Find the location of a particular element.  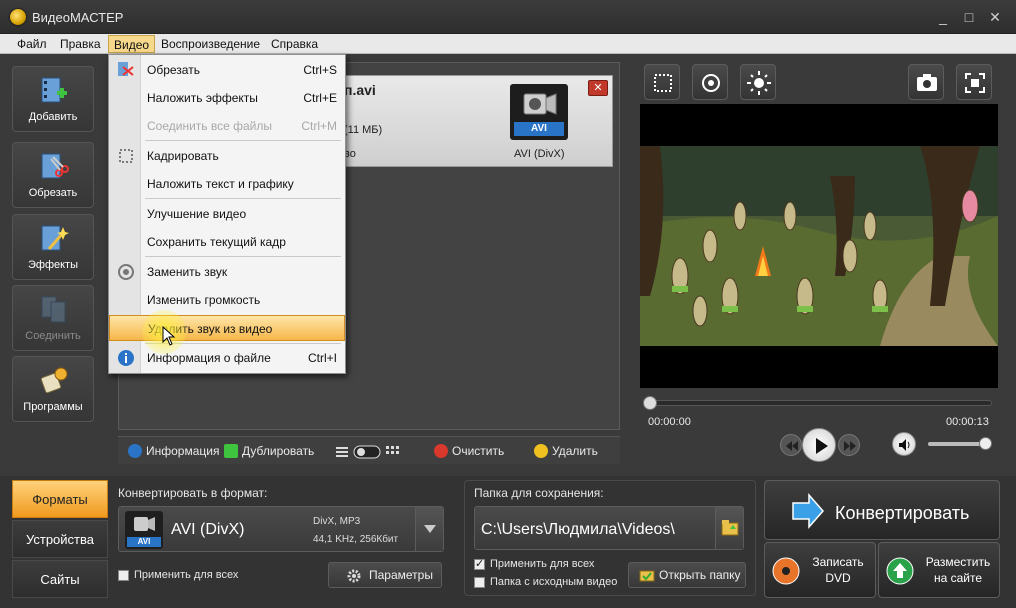

current-time: 00:00:00 is located at coordinates (669, 422).